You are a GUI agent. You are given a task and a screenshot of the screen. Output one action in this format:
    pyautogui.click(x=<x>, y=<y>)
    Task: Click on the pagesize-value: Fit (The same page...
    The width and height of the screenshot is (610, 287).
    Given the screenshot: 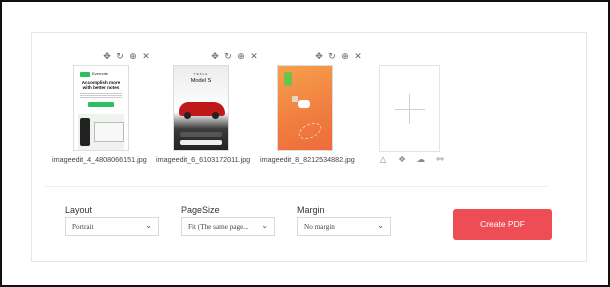 What is the action you would take?
    pyautogui.click(x=218, y=227)
    